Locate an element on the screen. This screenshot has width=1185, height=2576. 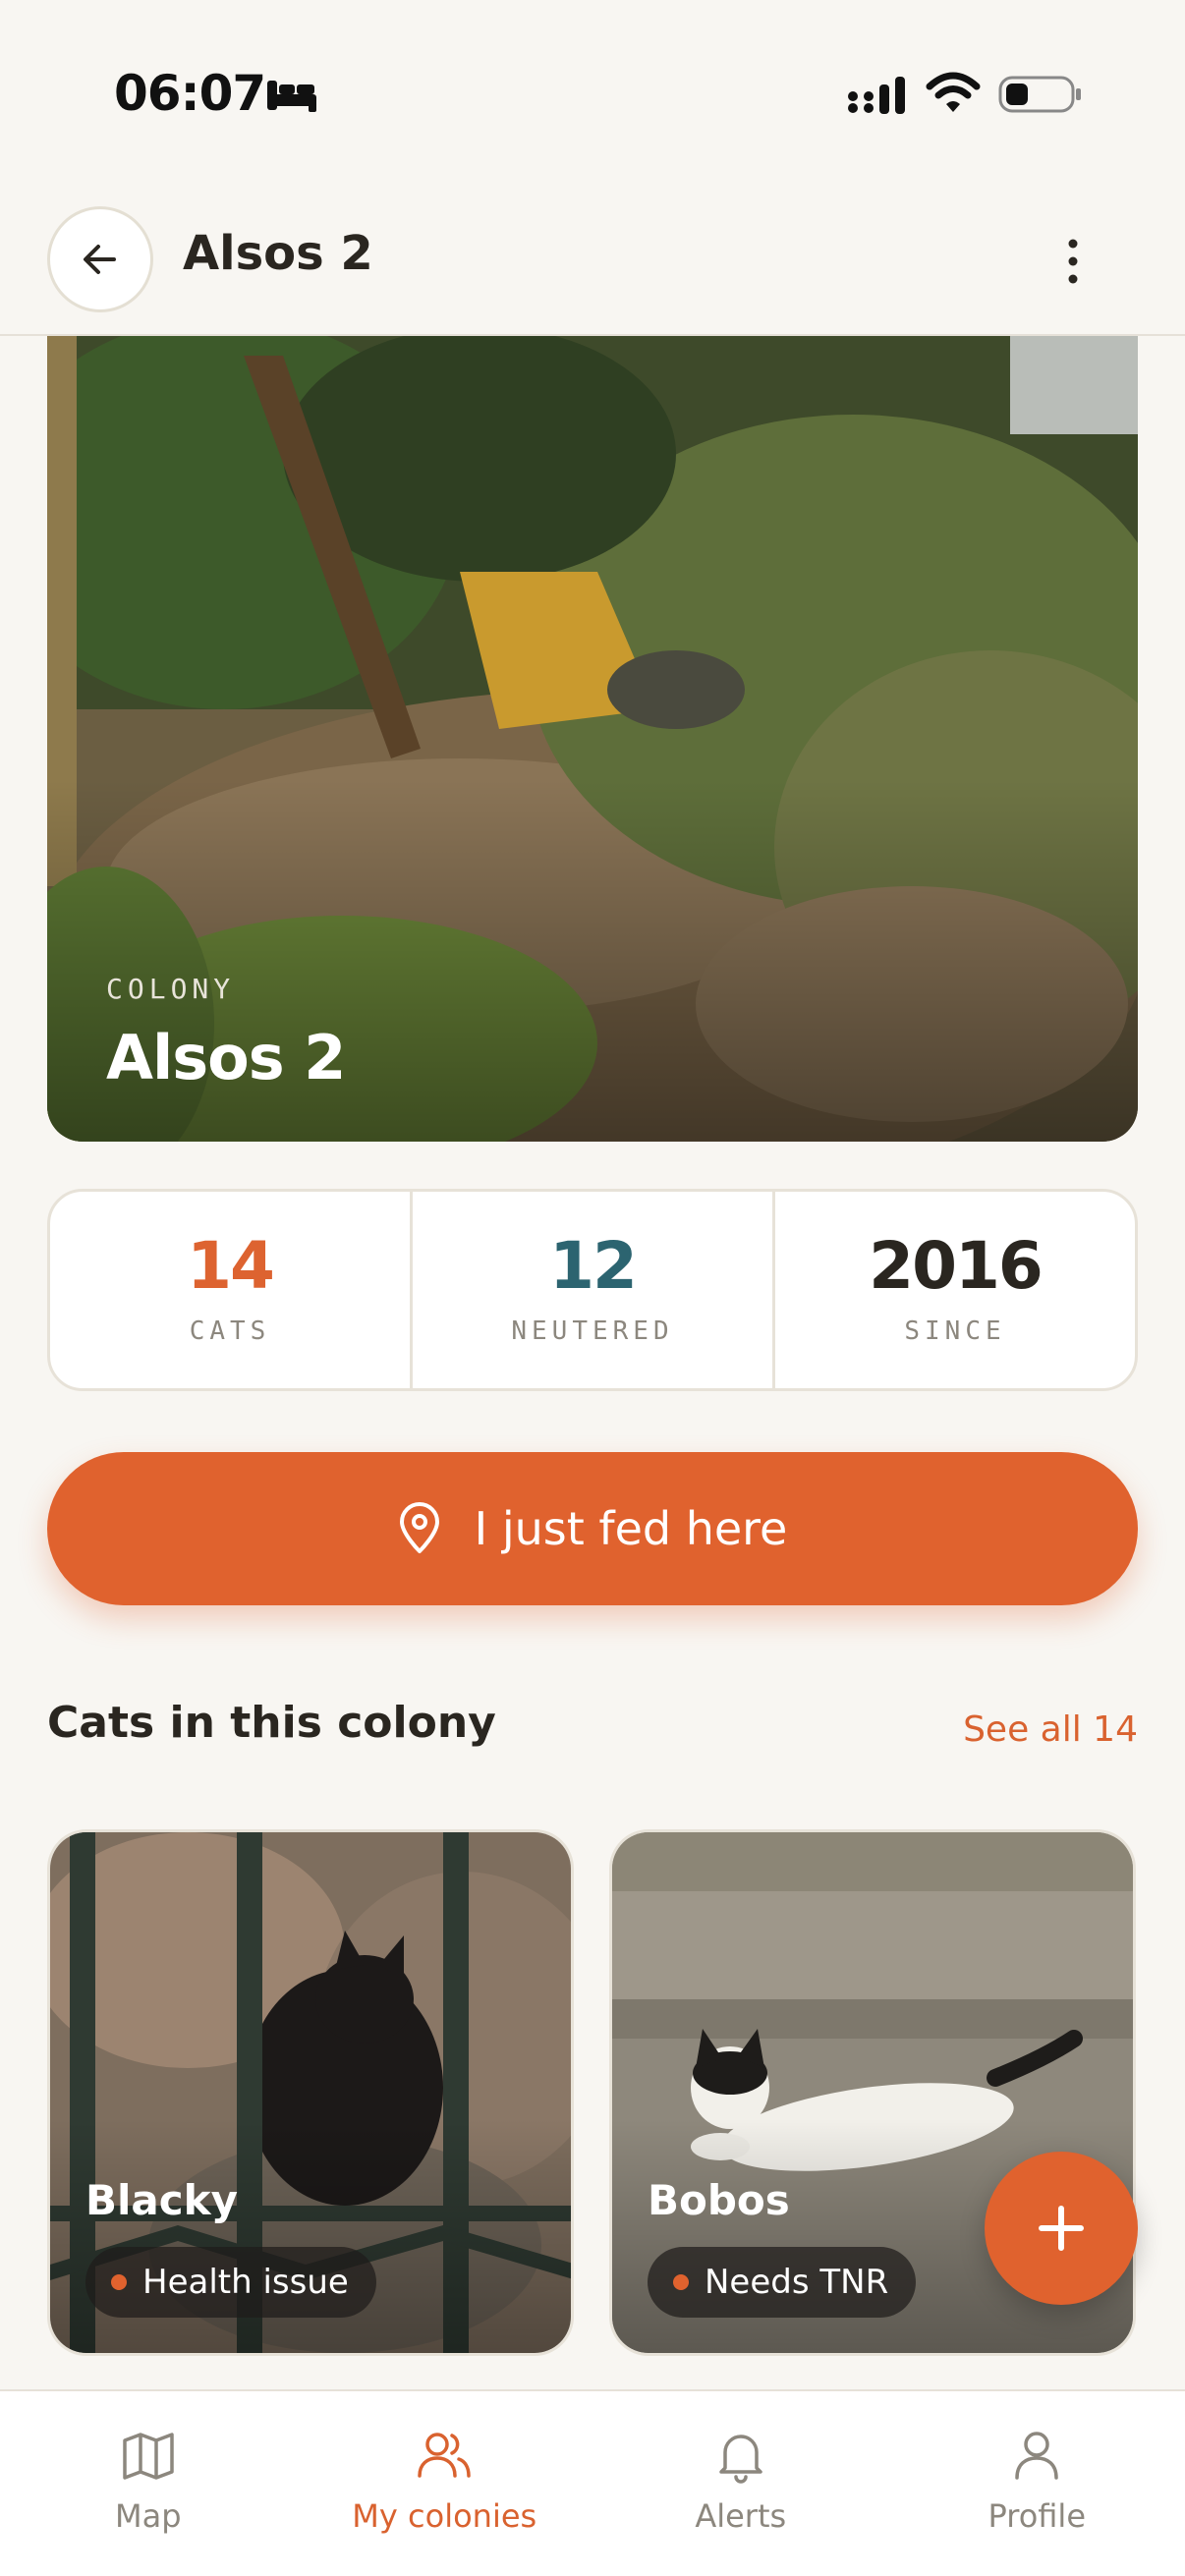
users-icon is located at coordinates (445, 2455).